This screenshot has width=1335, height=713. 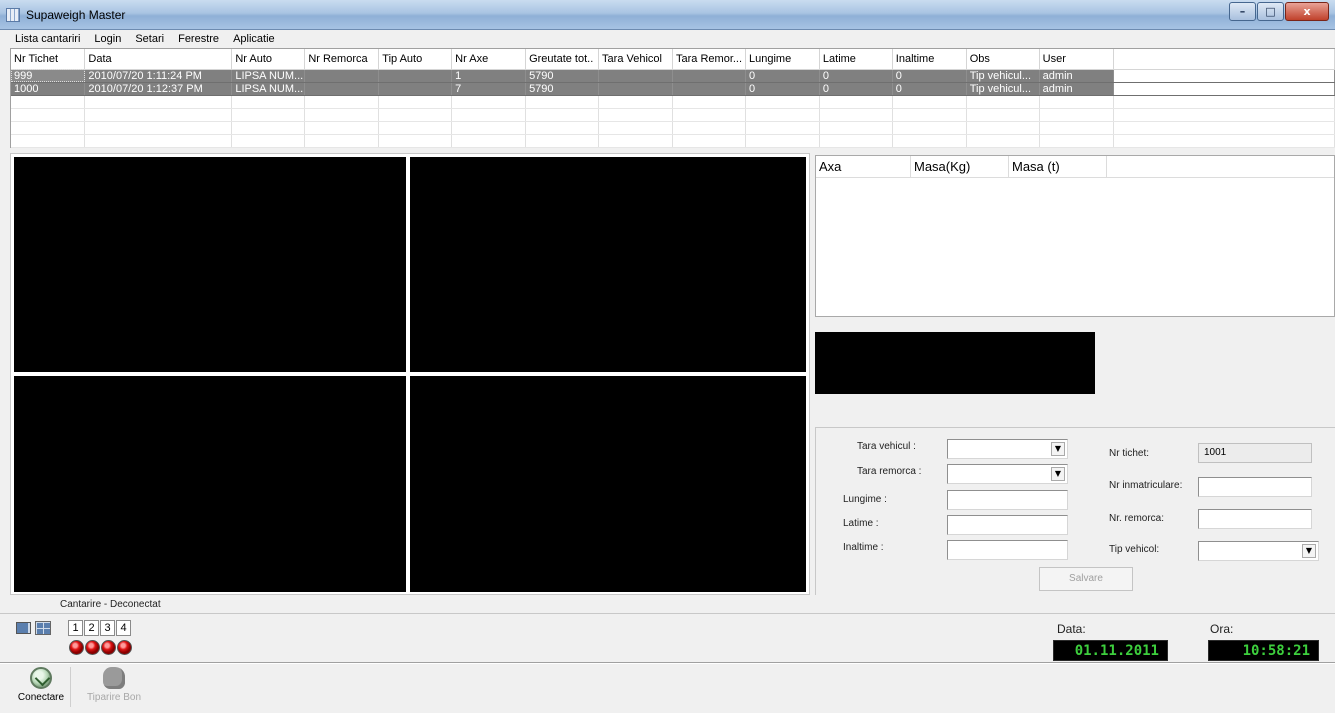 I want to click on camera-3-button: 3, so click(x=107, y=628).